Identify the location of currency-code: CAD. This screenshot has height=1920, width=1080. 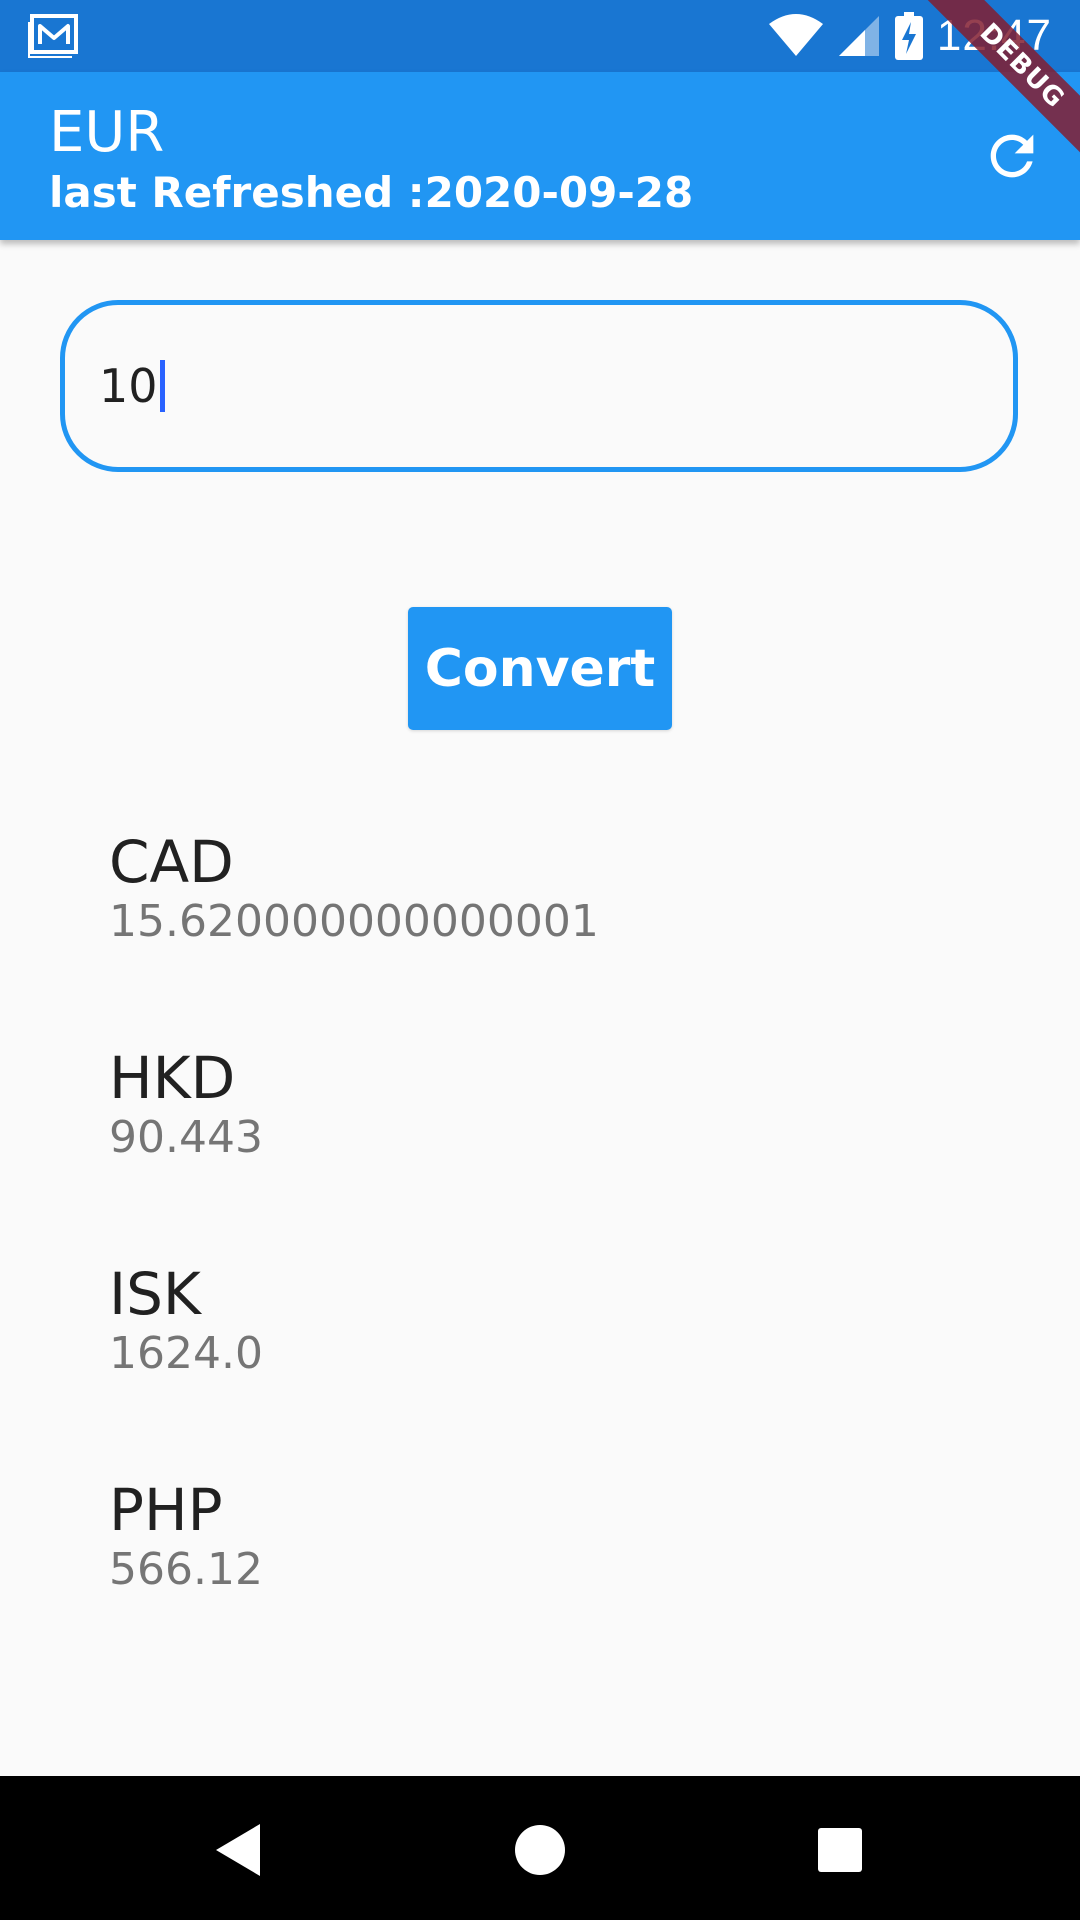
(171, 862).